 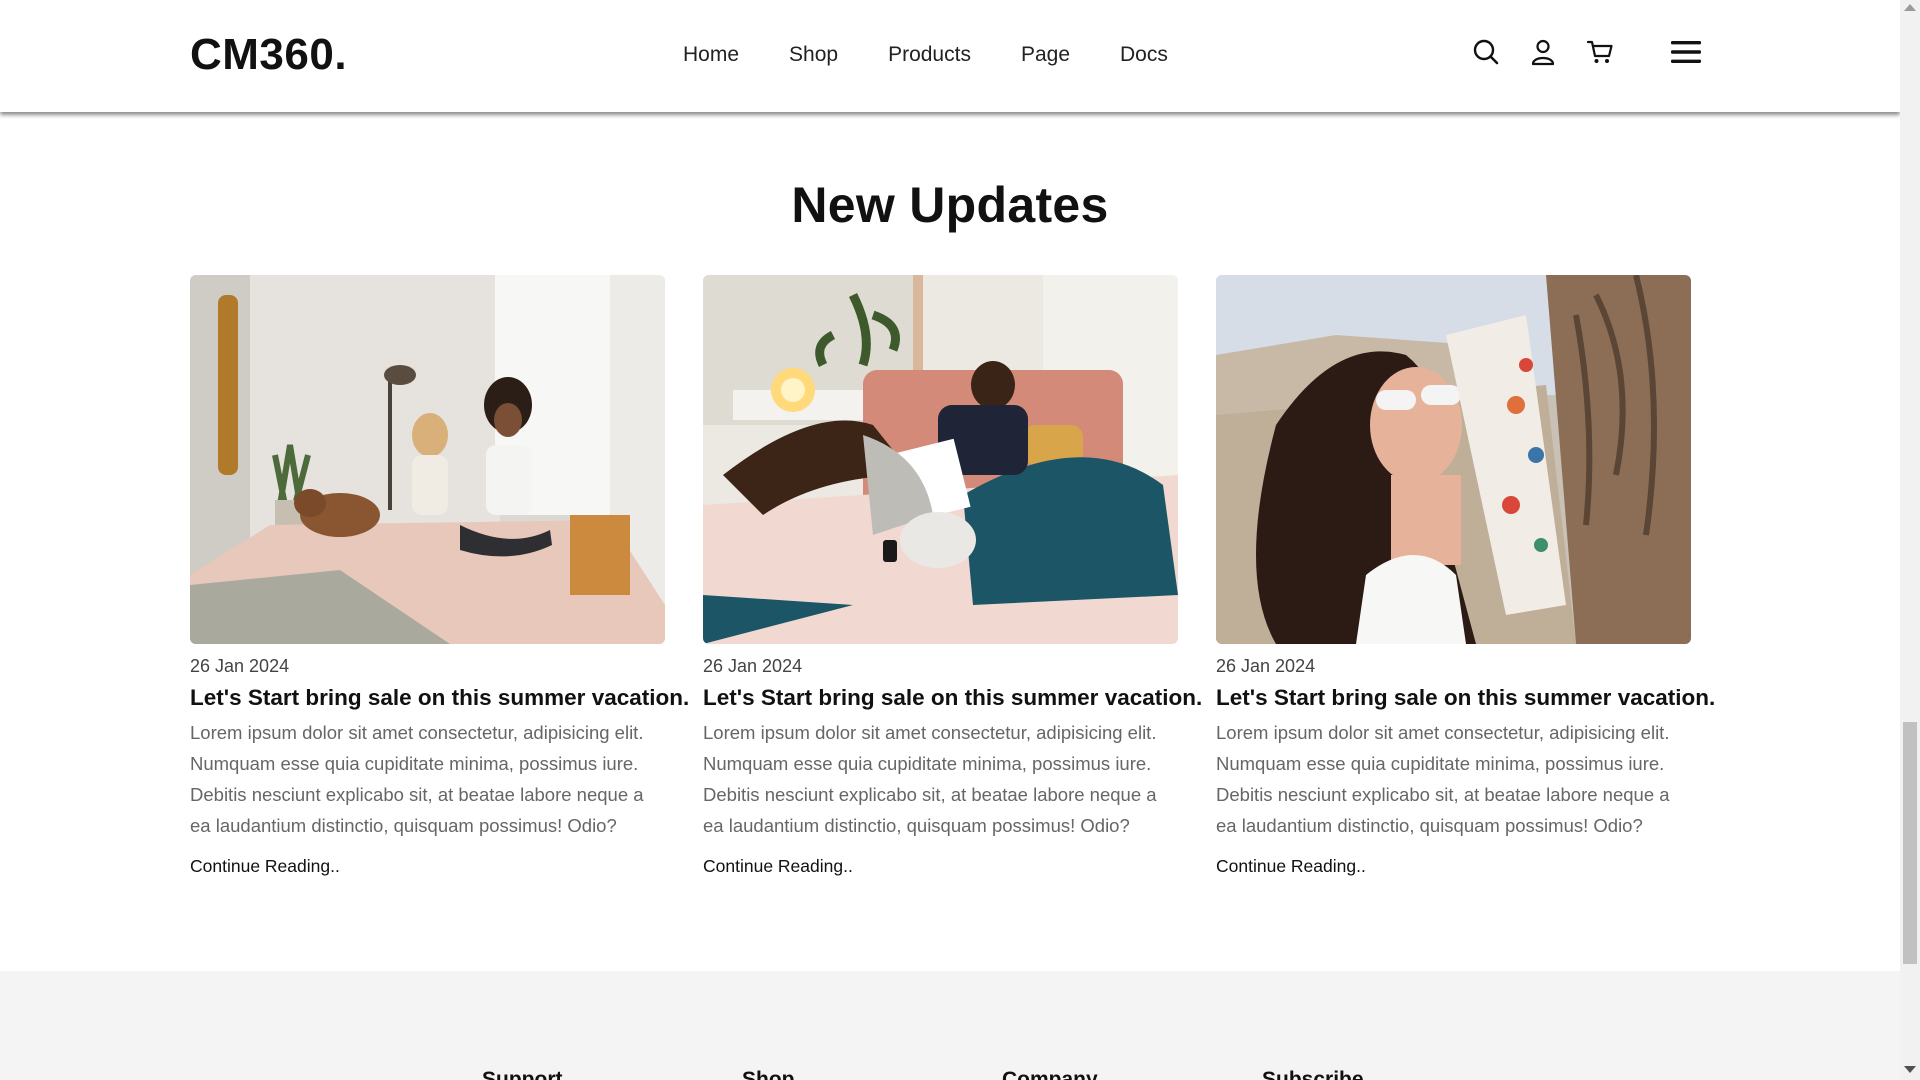 I want to click on cart-button, so click(x=1600, y=52).